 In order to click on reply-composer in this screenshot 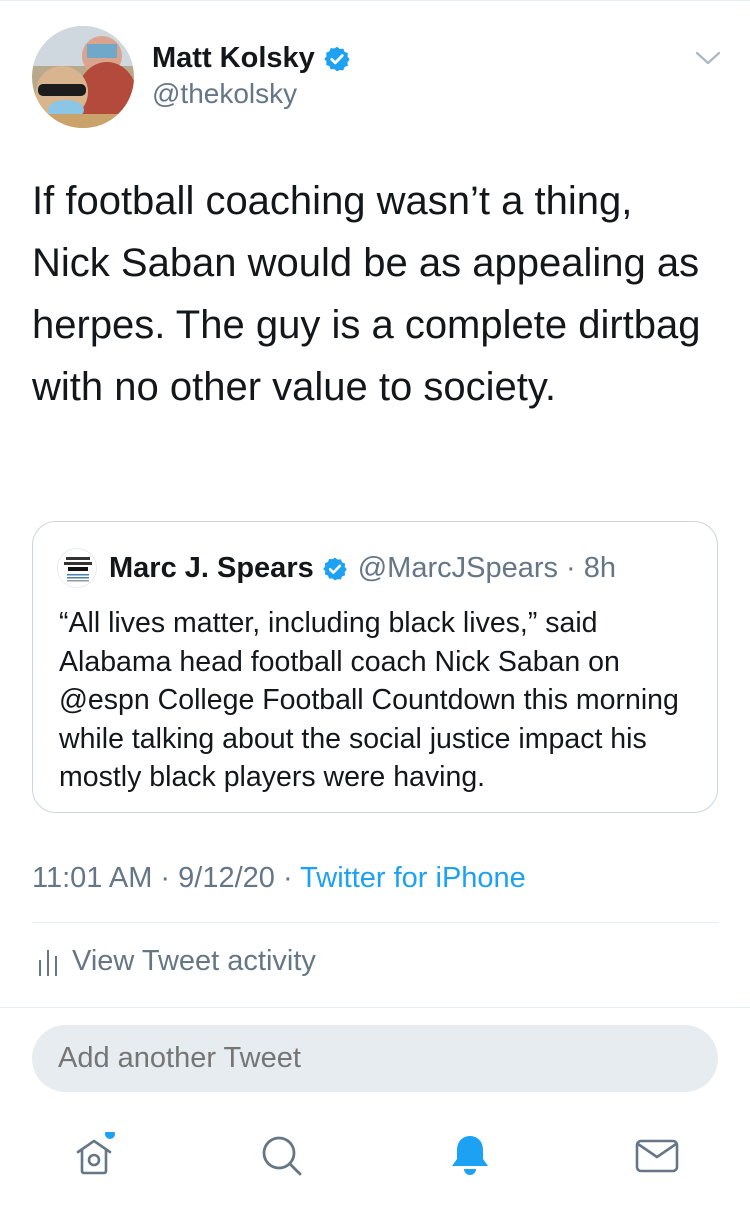, I will do `click(375, 1058)`.